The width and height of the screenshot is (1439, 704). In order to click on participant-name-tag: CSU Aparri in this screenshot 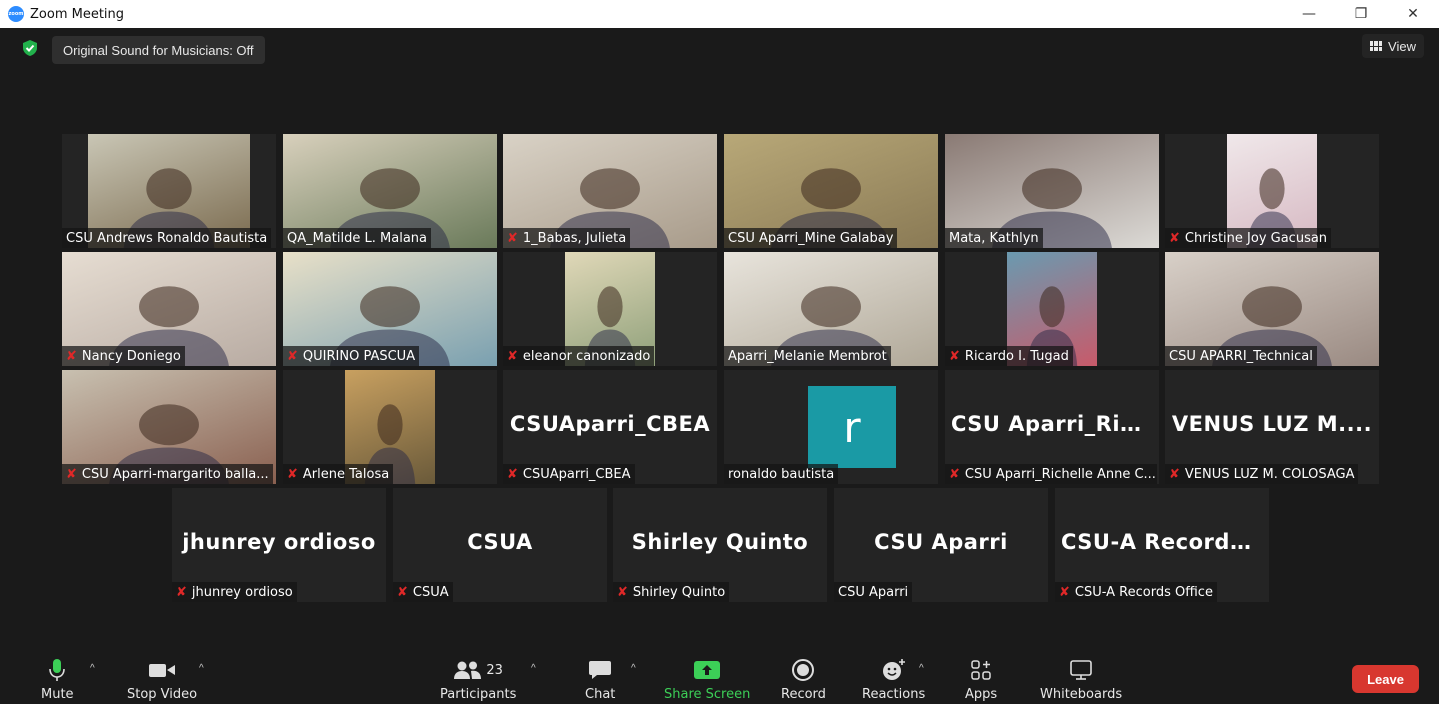, I will do `click(873, 592)`.